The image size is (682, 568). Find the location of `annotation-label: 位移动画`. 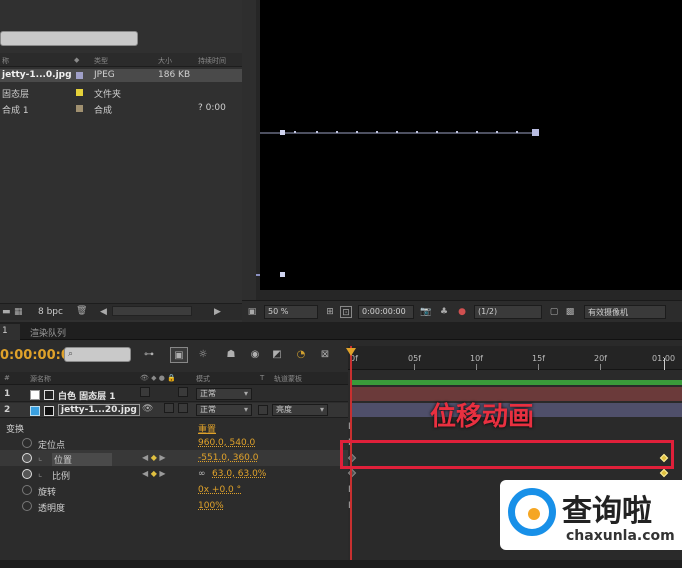

annotation-label: 位移动画 is located at coordinates (482, 417).